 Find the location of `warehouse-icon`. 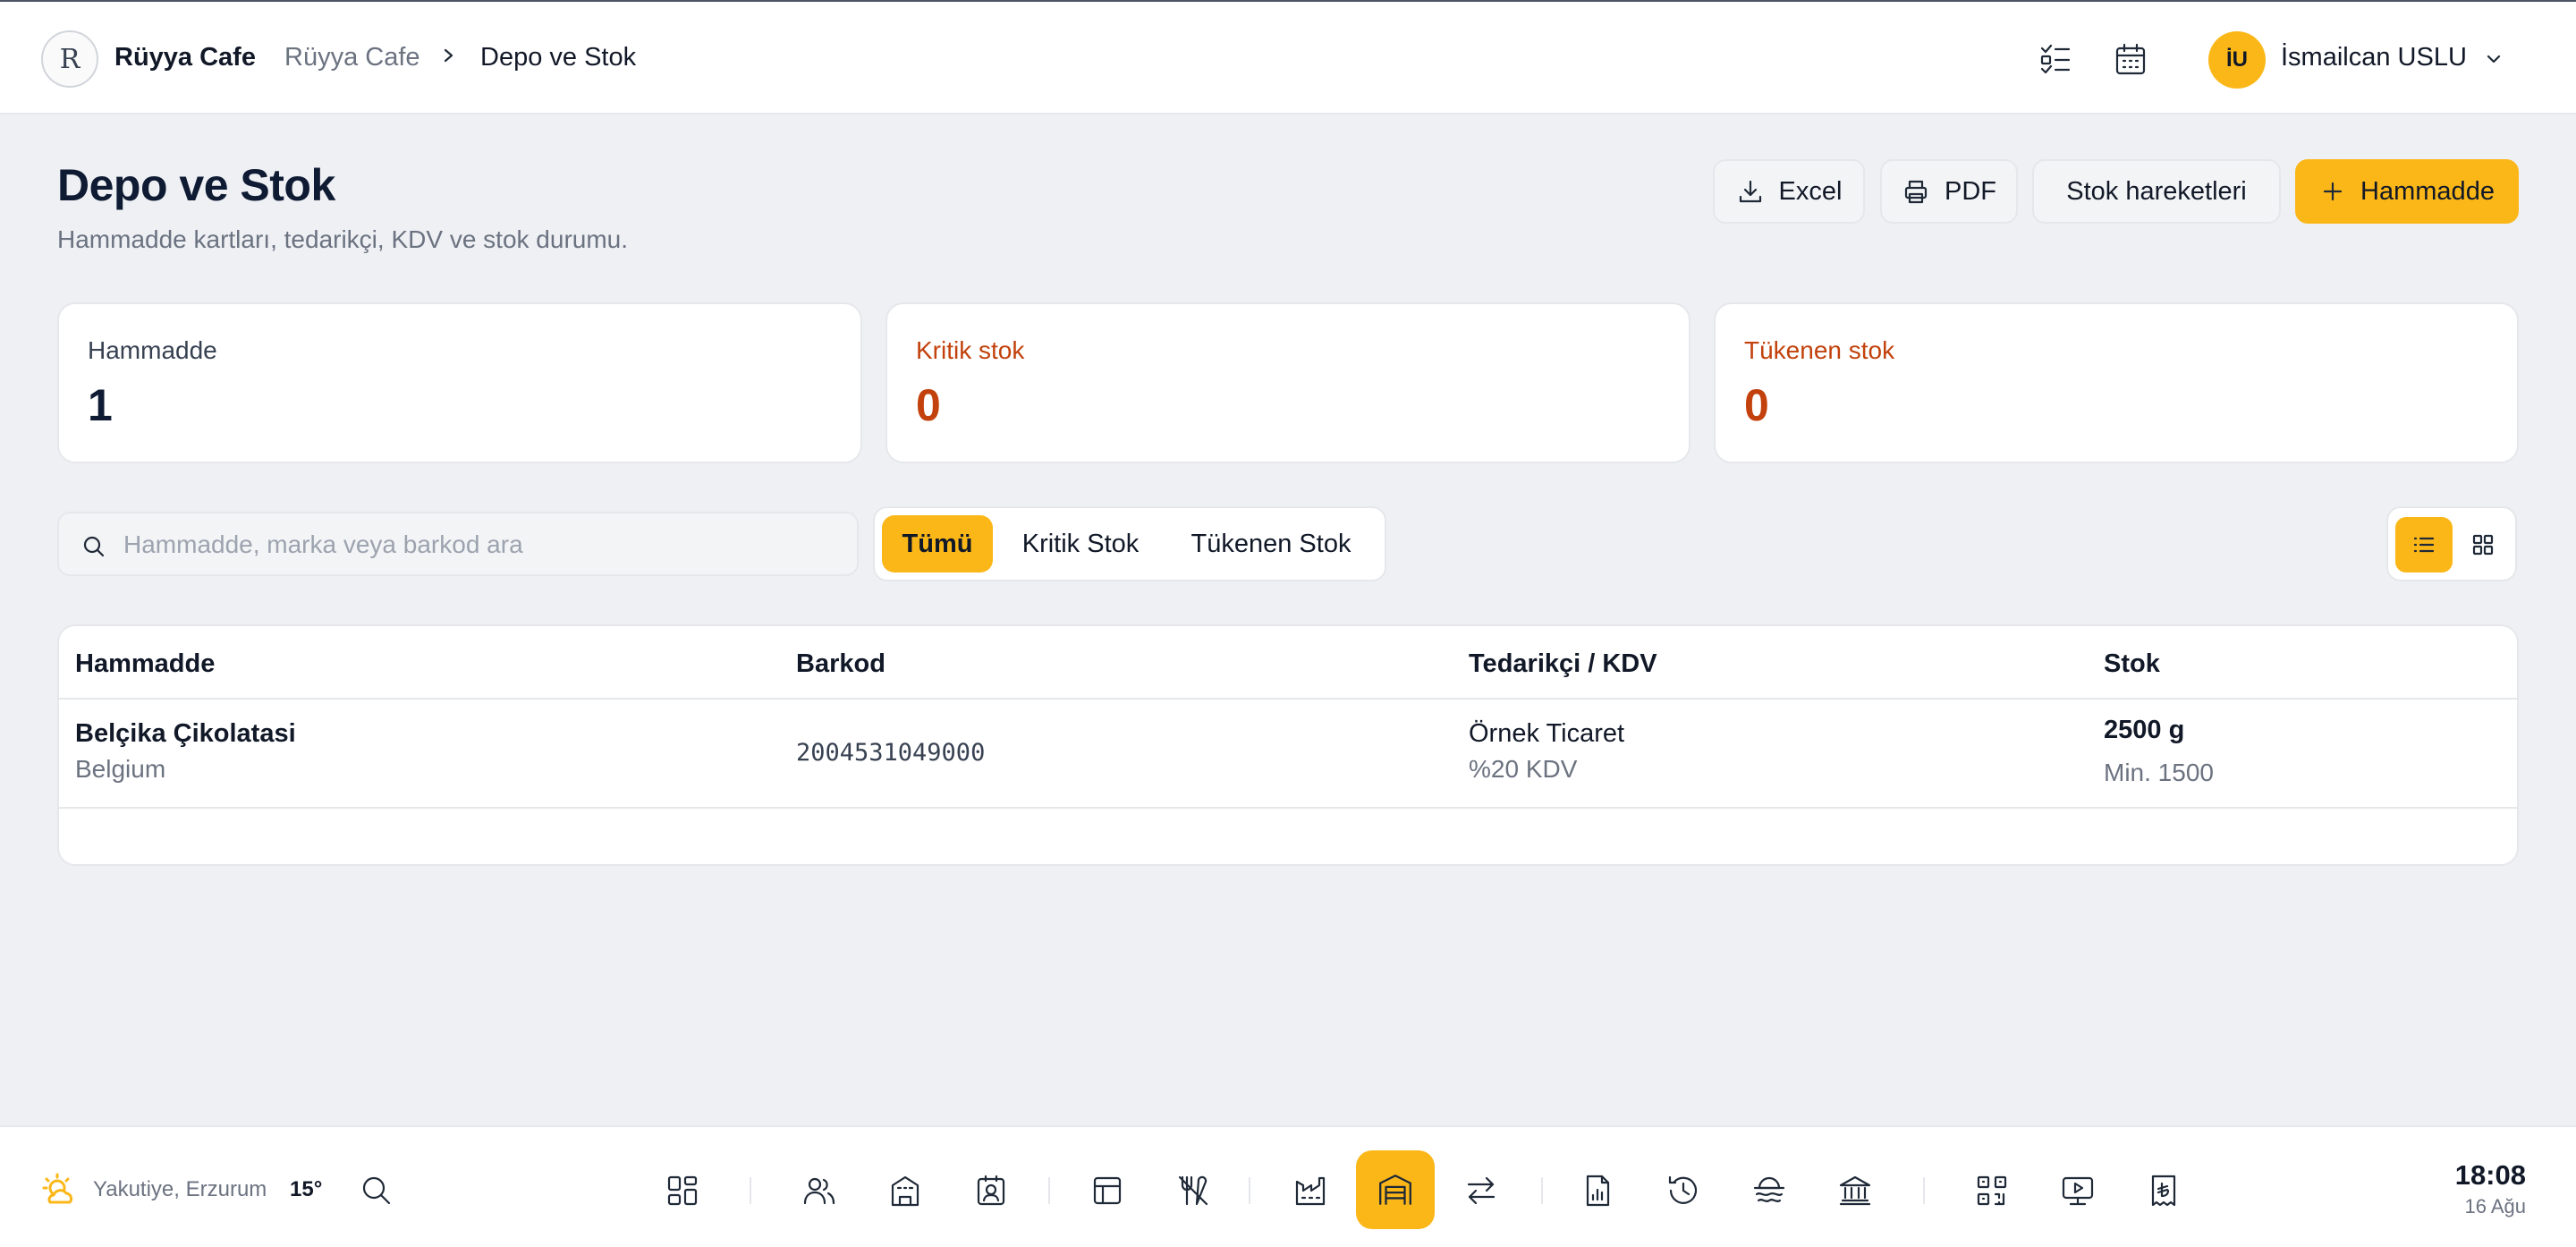

warehouse-icon is located at coordinates (1395, 1189).